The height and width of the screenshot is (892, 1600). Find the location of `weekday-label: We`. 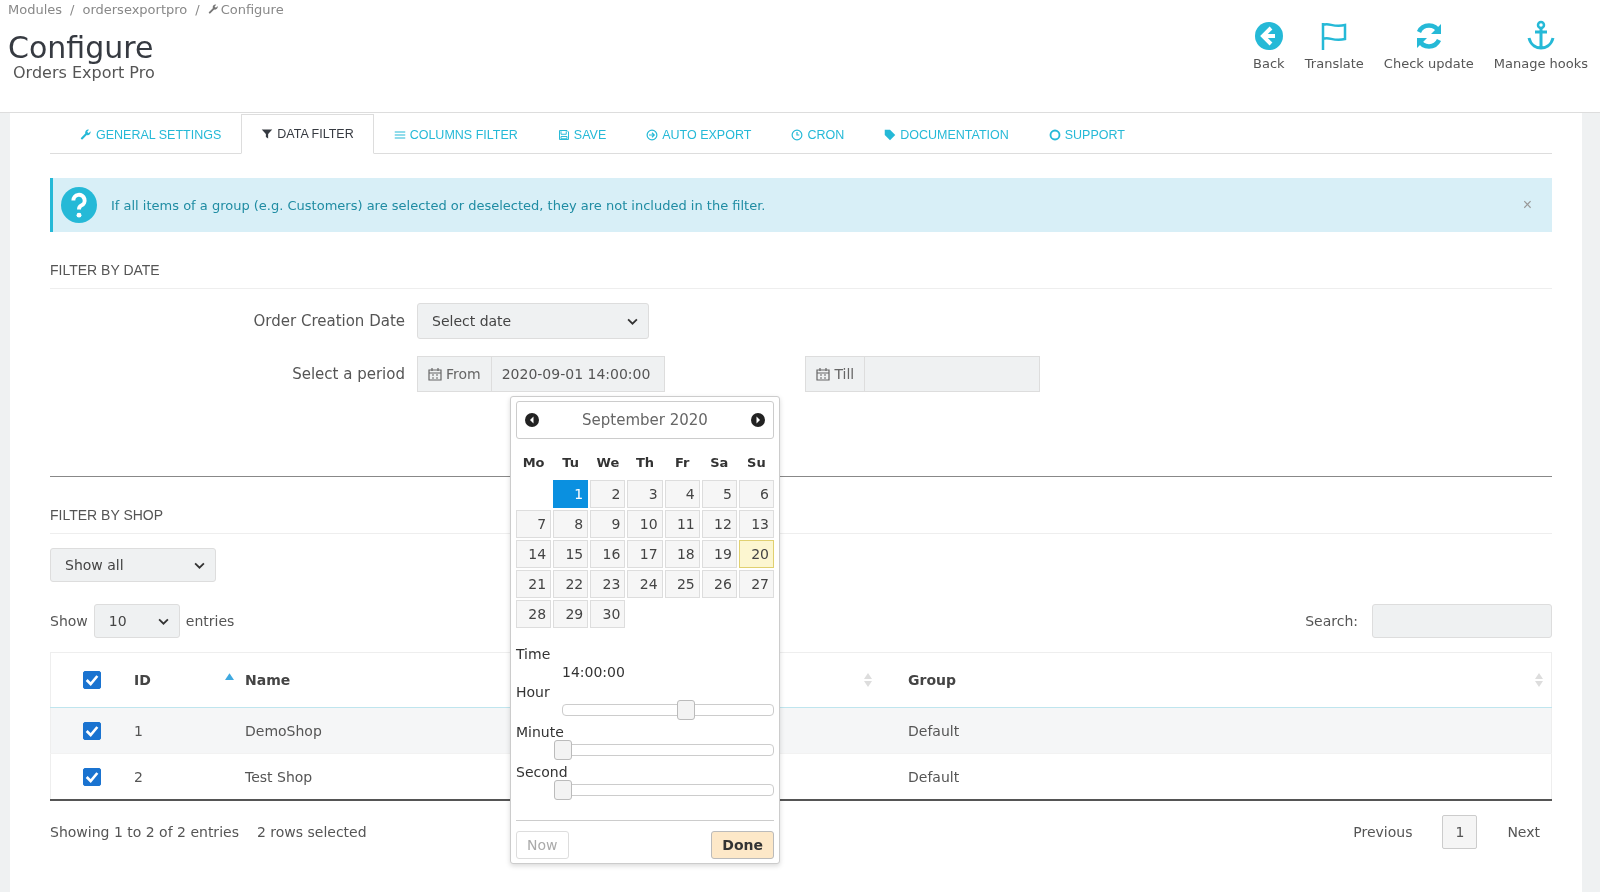

weekday-label: We is located at coordinates (608, 463).